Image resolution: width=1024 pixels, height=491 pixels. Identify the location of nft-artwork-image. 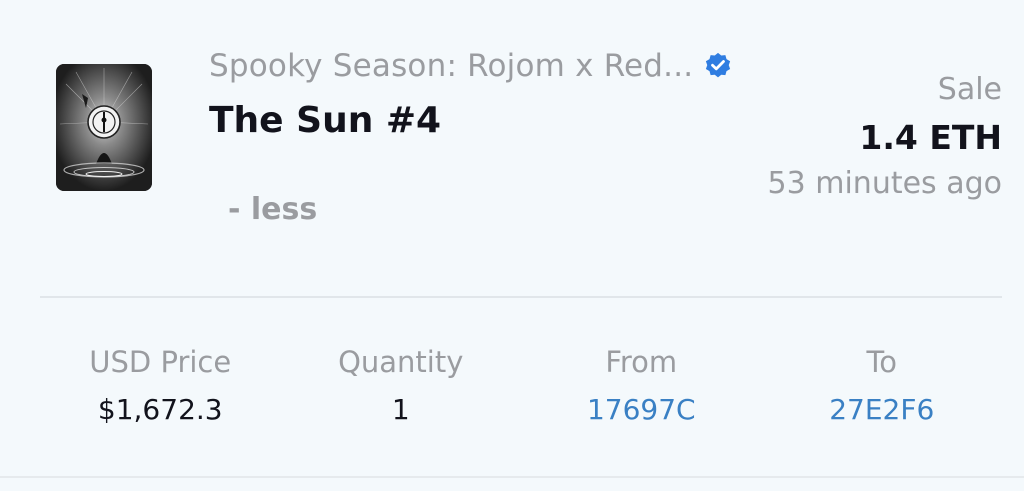
(104, 127).